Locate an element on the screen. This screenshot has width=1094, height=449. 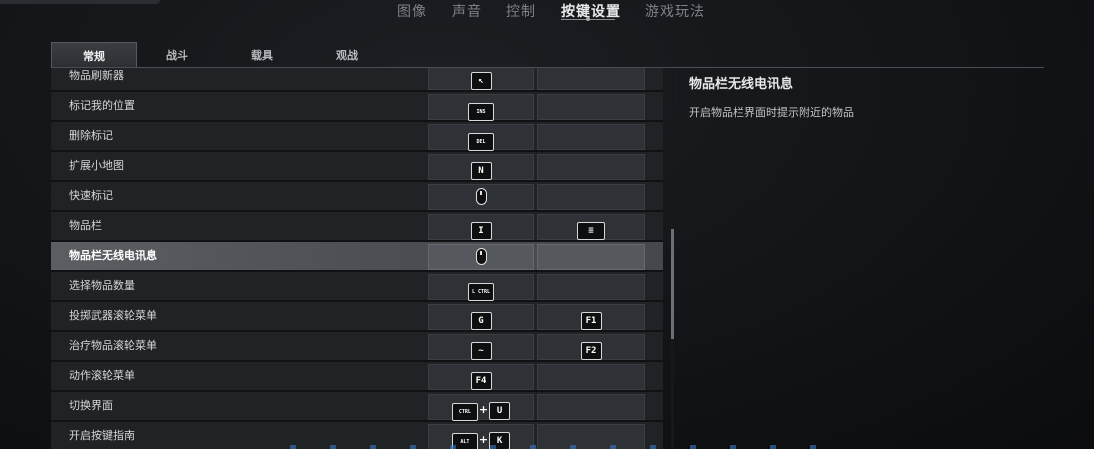
key-cap: N is located at coordinates (481, 171).